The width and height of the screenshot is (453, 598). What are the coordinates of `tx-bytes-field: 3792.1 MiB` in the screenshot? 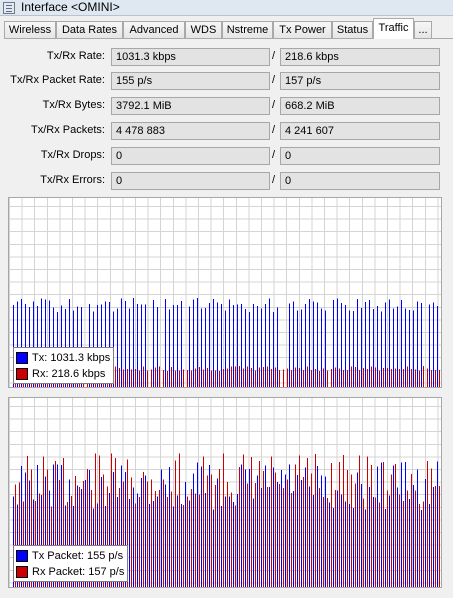 It's located at (190, 106).